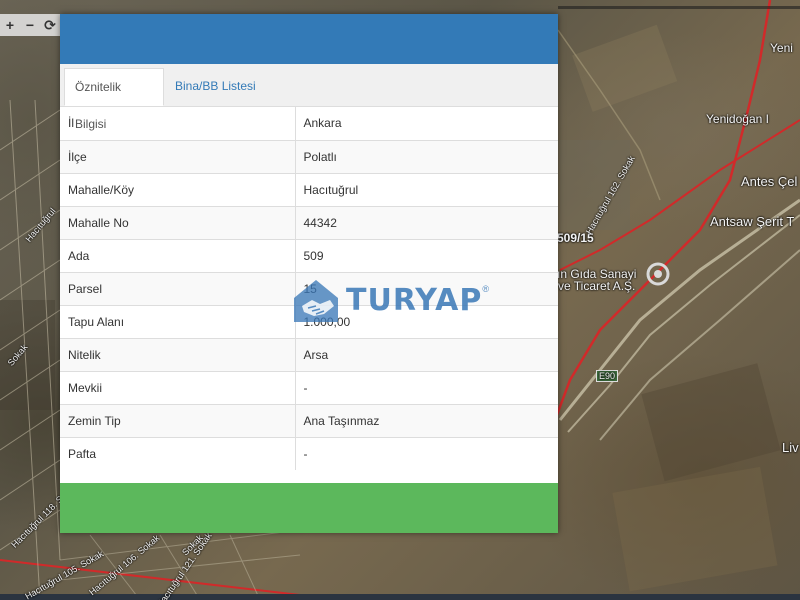 The height and width of the screenshot is (600, 800). Describe the element at coordinates (309, 39) in the screenshot. I see `panel-header` at that location.